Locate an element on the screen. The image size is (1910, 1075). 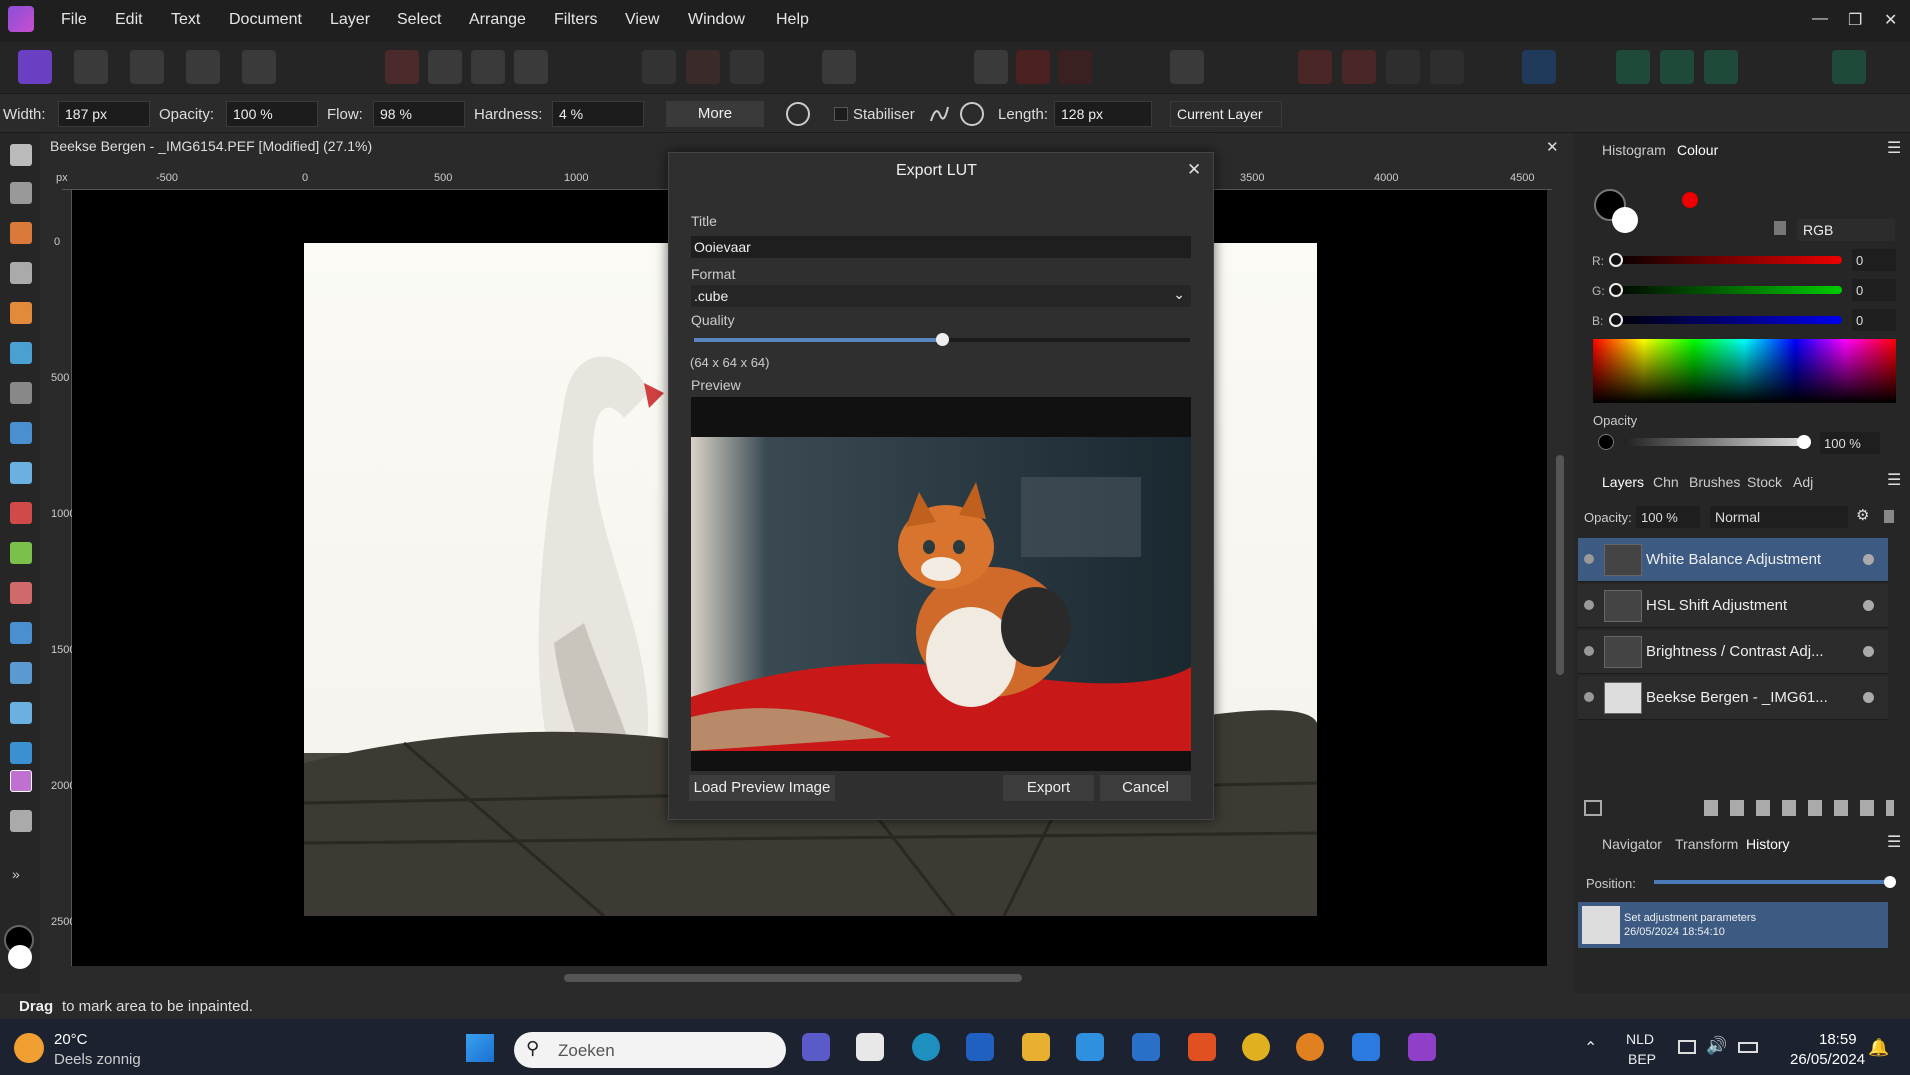
pressure-icon is located at coordinates (798, 114).